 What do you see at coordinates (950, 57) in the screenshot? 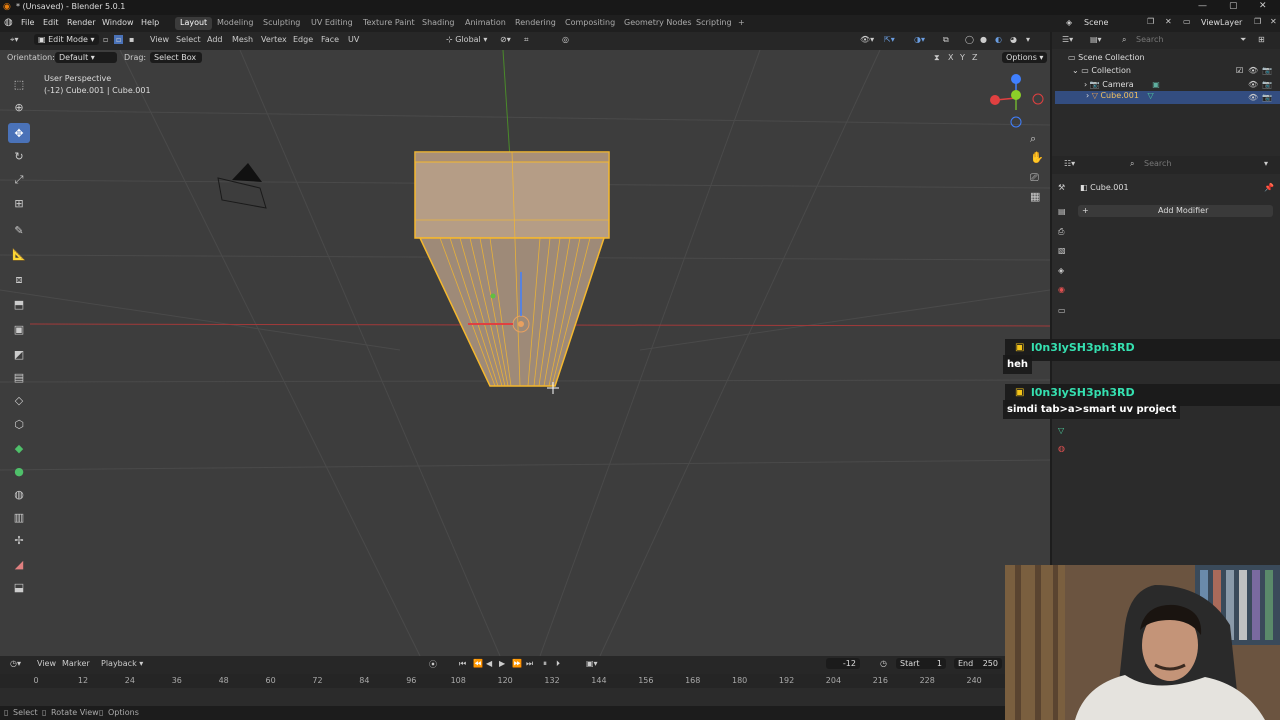
I see `mirror-x-toggle: X` at bounding box center [950, 57].